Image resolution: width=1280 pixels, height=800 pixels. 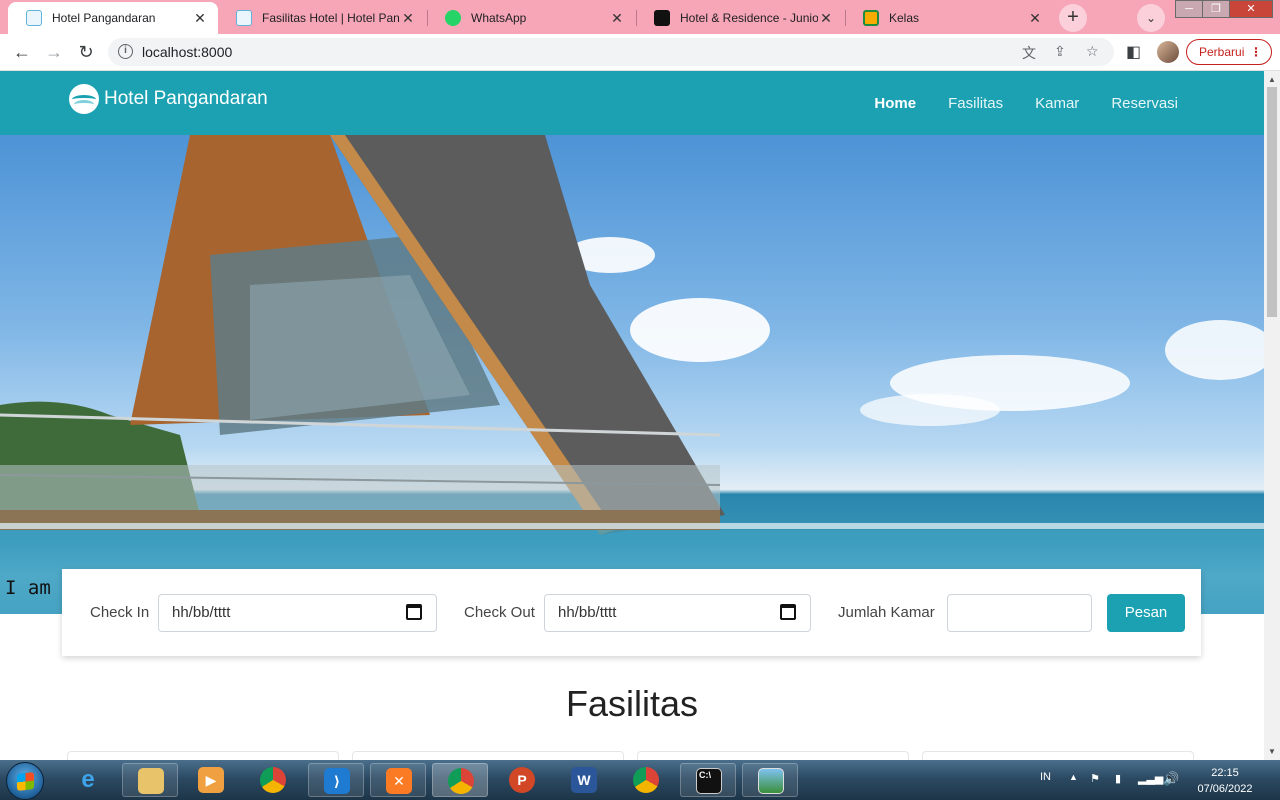 What do you see at coordinates (460, 780) in the screenshot?
I see `chrome-active-app` at bounding box center [460, 780].